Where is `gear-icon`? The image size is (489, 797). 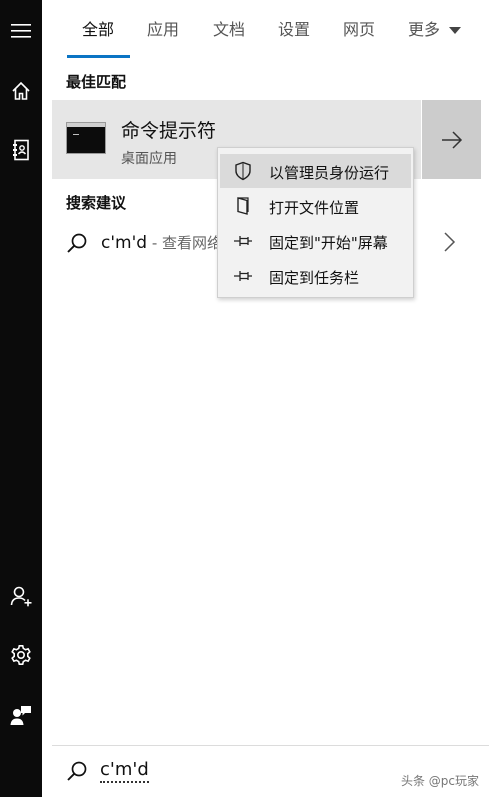
gear-icon is located at coordinates (21, 655).